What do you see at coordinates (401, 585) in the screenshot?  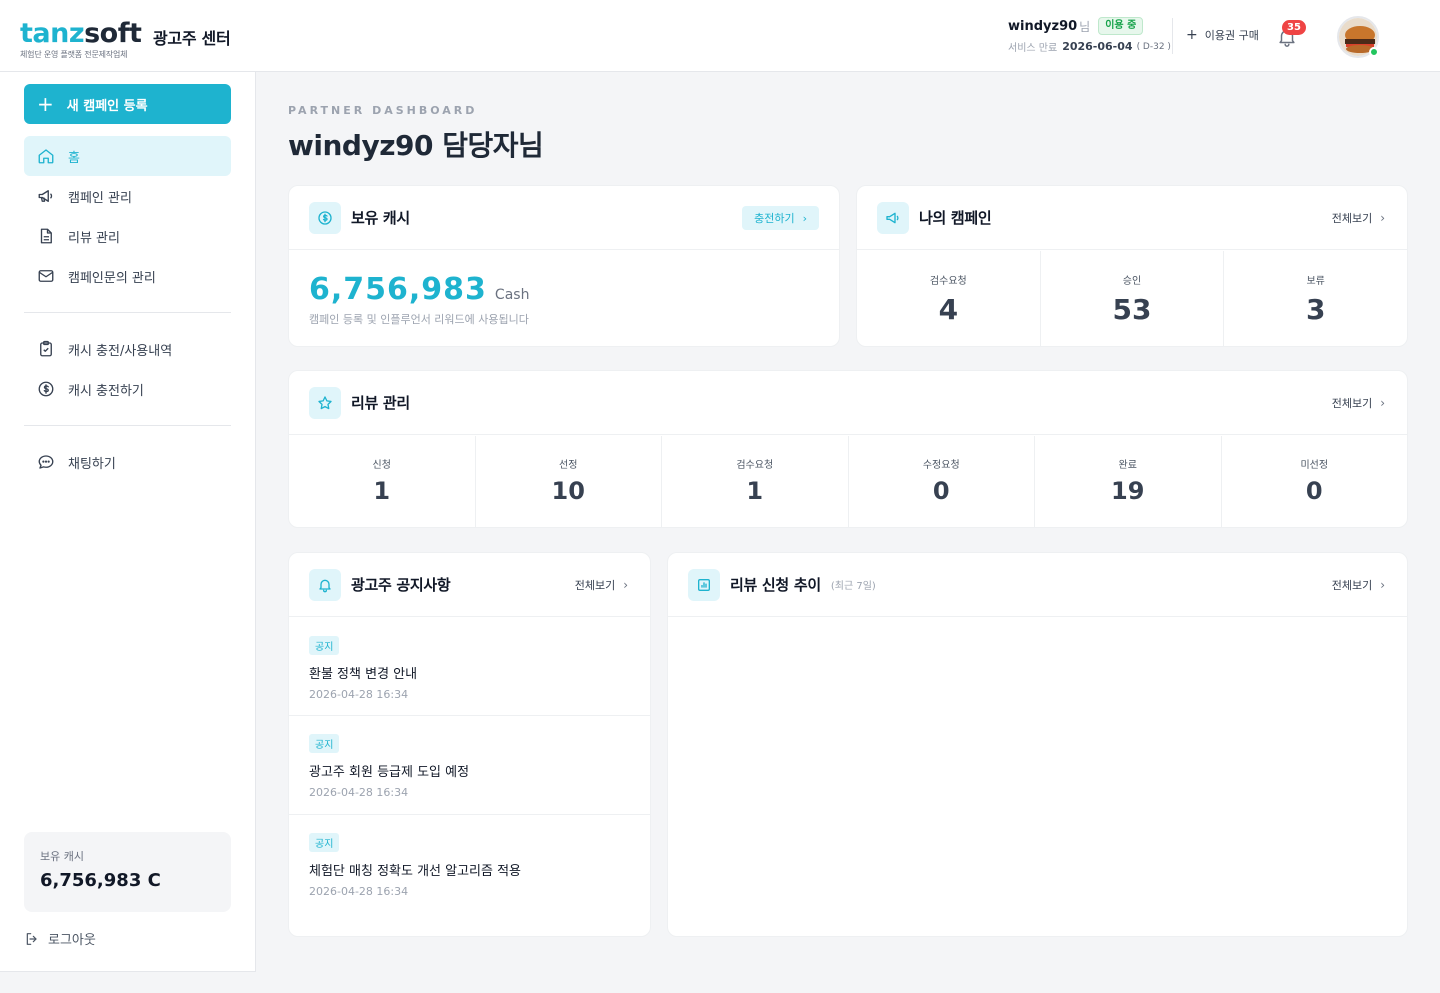 I see `notice-card-title: 광고주 공지사항` at bounding box center [401, 585].